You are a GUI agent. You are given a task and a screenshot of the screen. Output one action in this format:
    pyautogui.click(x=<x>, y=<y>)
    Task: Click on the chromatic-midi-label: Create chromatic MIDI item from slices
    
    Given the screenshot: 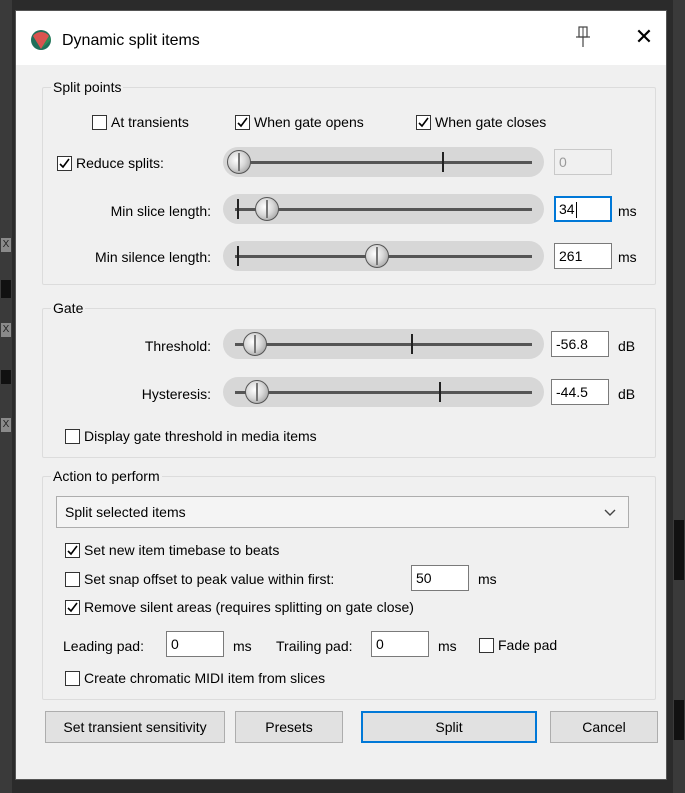 What is the action you would take?
    pyautogui.click(x=205, y=678)
    